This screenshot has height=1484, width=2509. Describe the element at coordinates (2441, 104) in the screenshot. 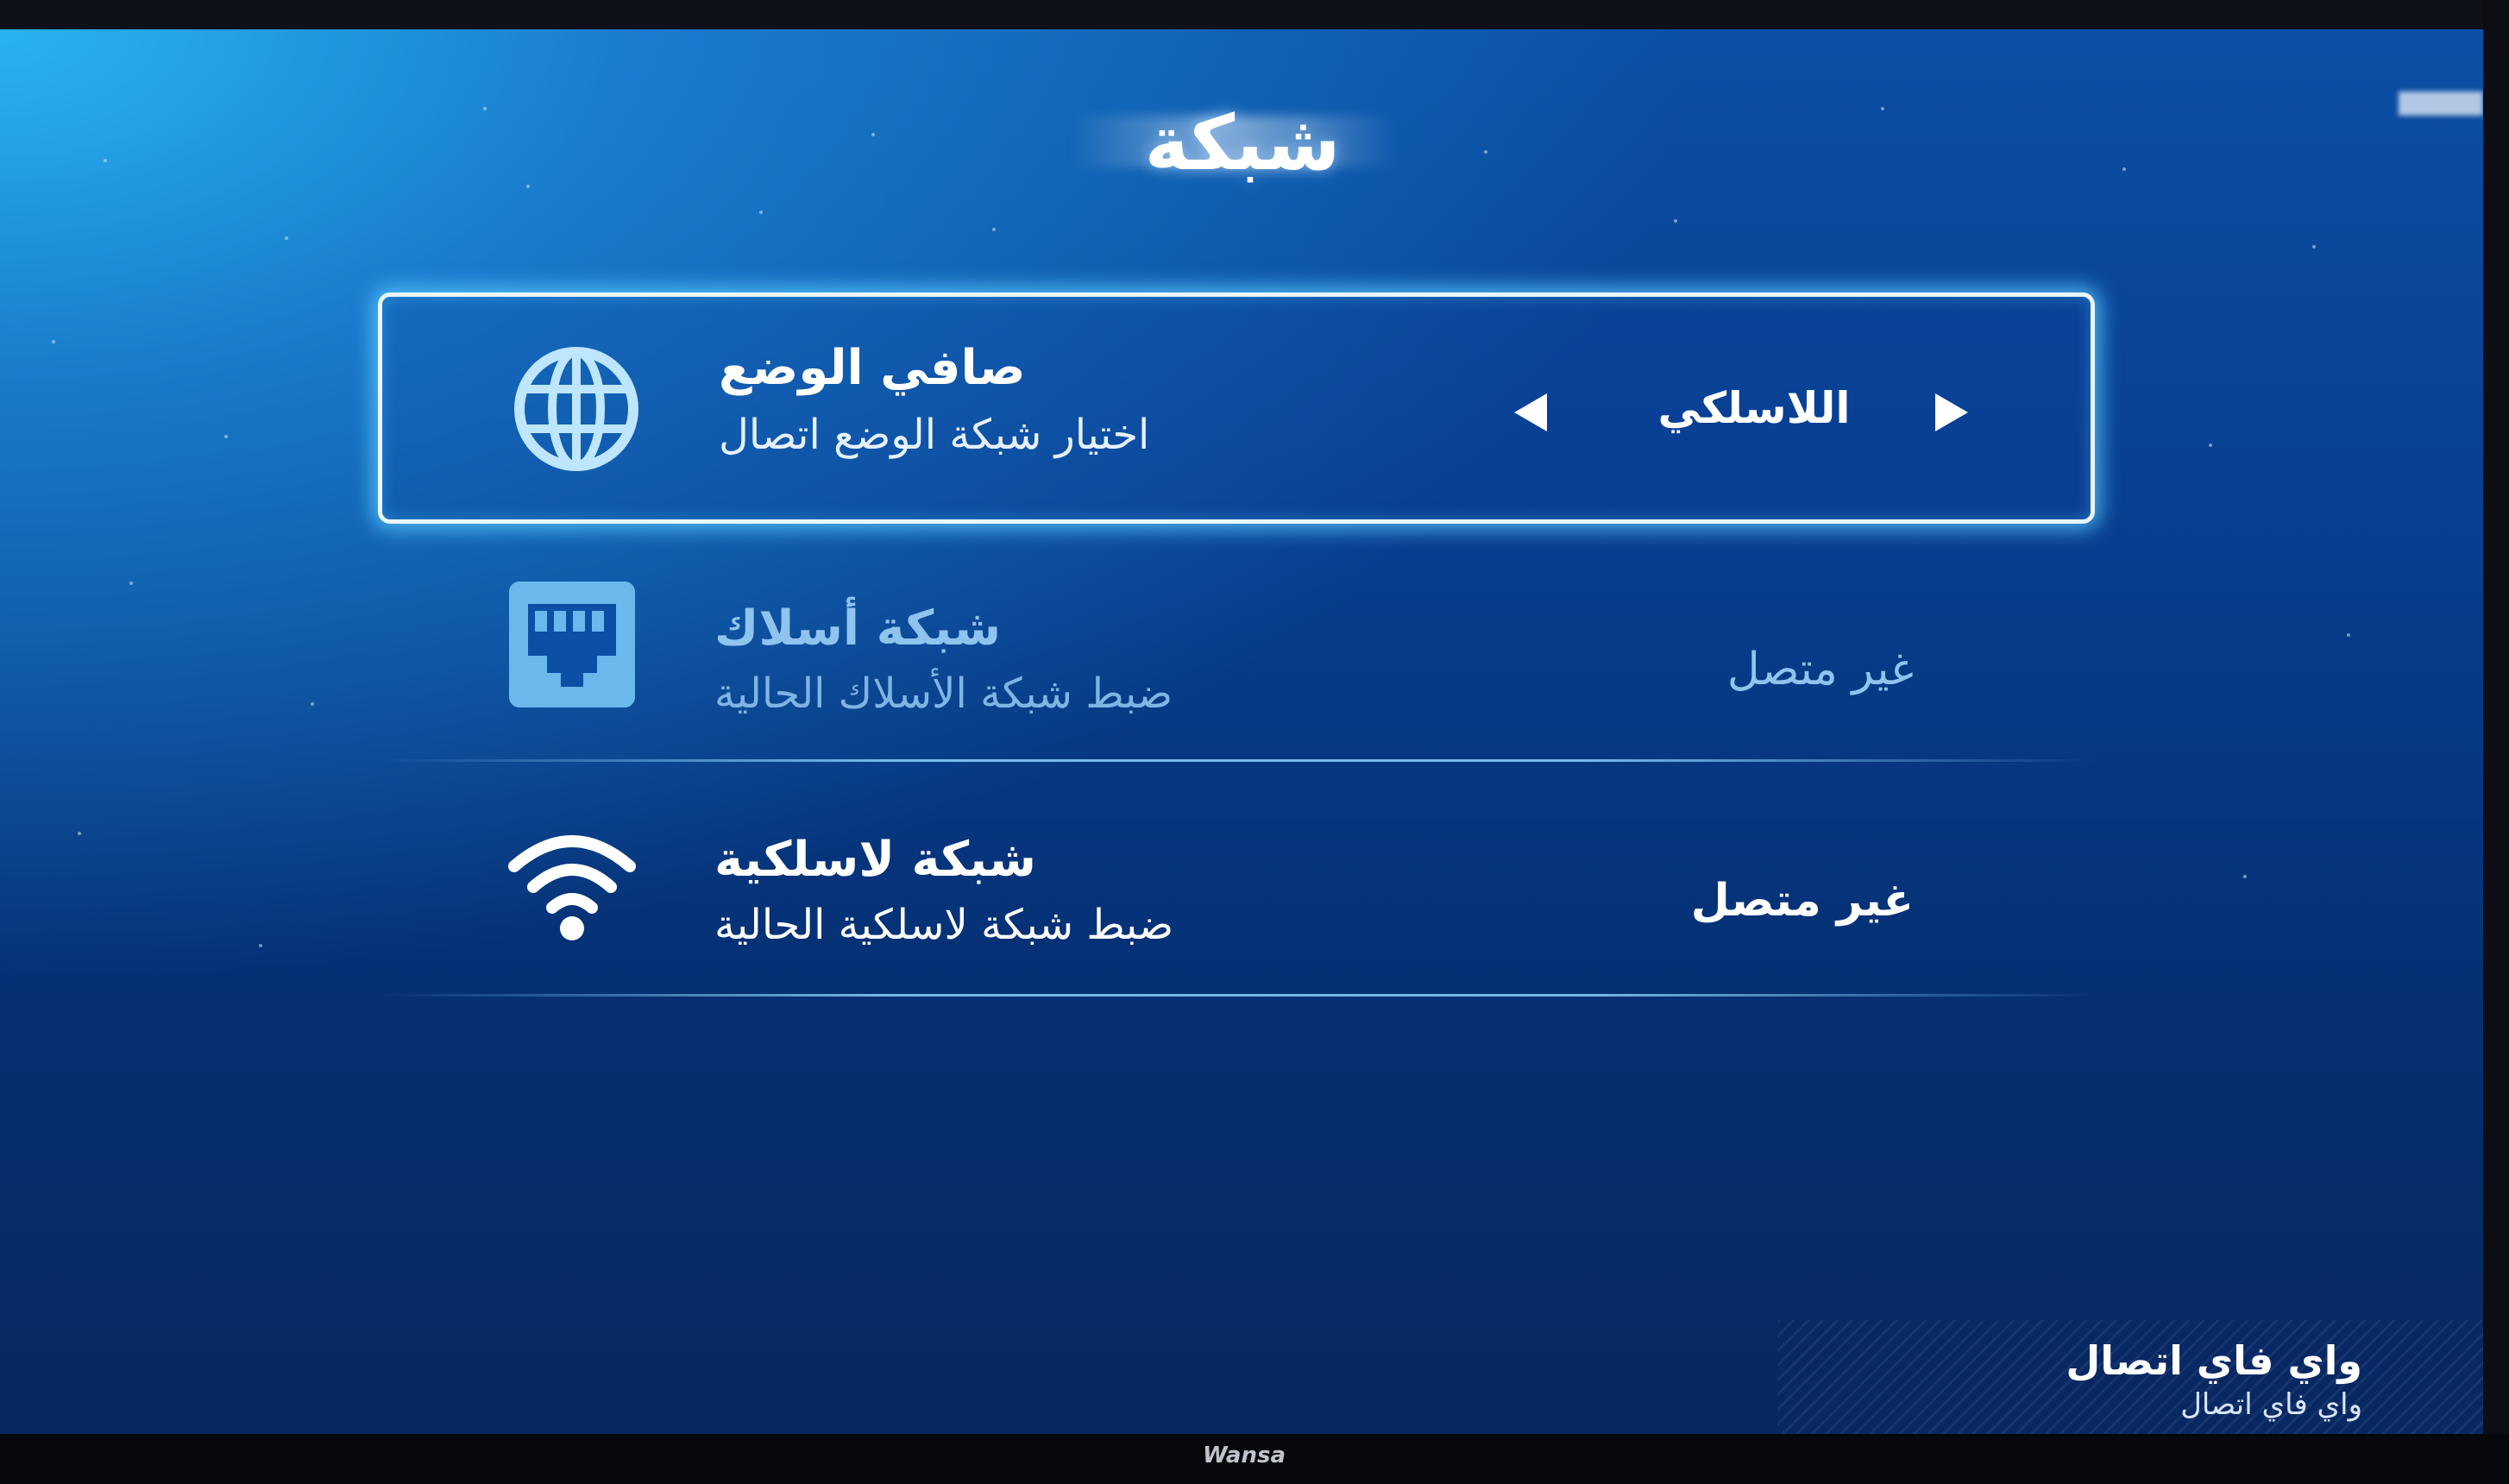

I see `screen-glare` at that location.